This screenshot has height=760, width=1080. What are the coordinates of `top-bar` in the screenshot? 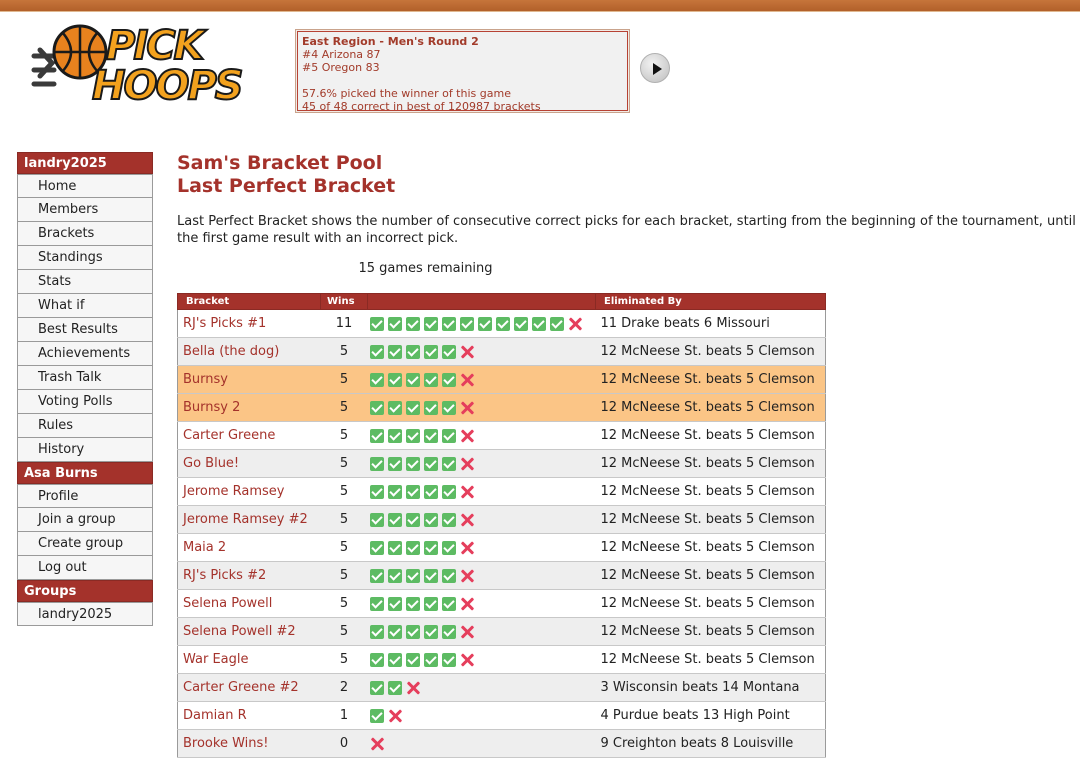 It's located at (540, 5).